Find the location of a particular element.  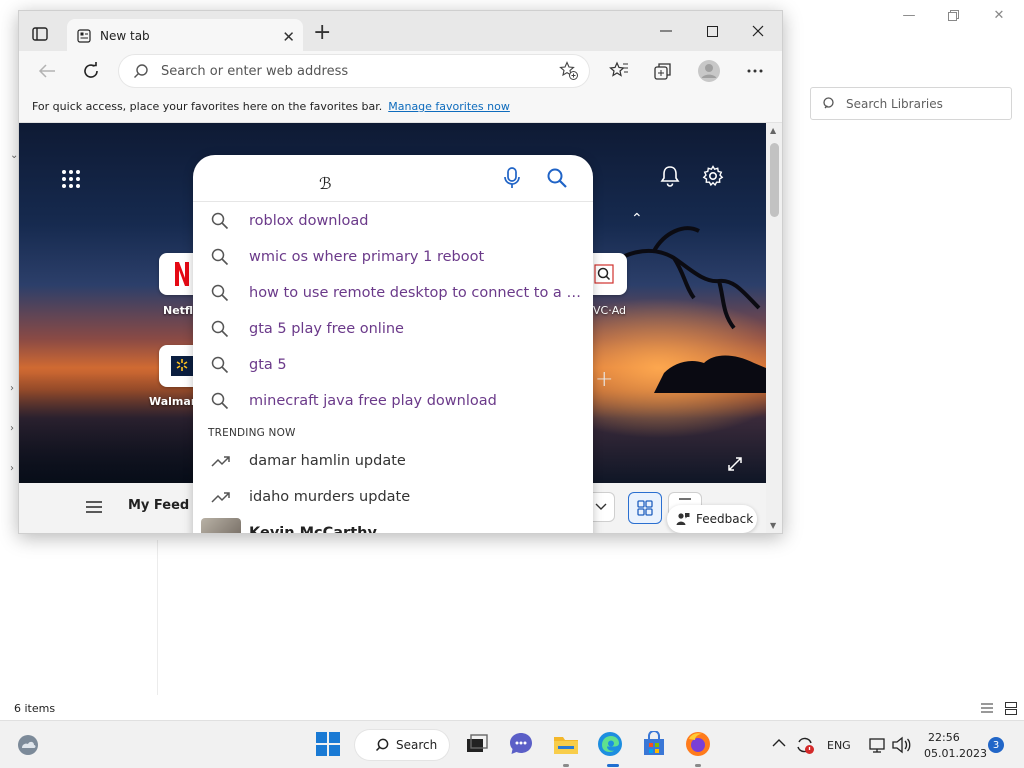

manage-favorites-link: Manage favorites now is located at coordinates (449, 106).